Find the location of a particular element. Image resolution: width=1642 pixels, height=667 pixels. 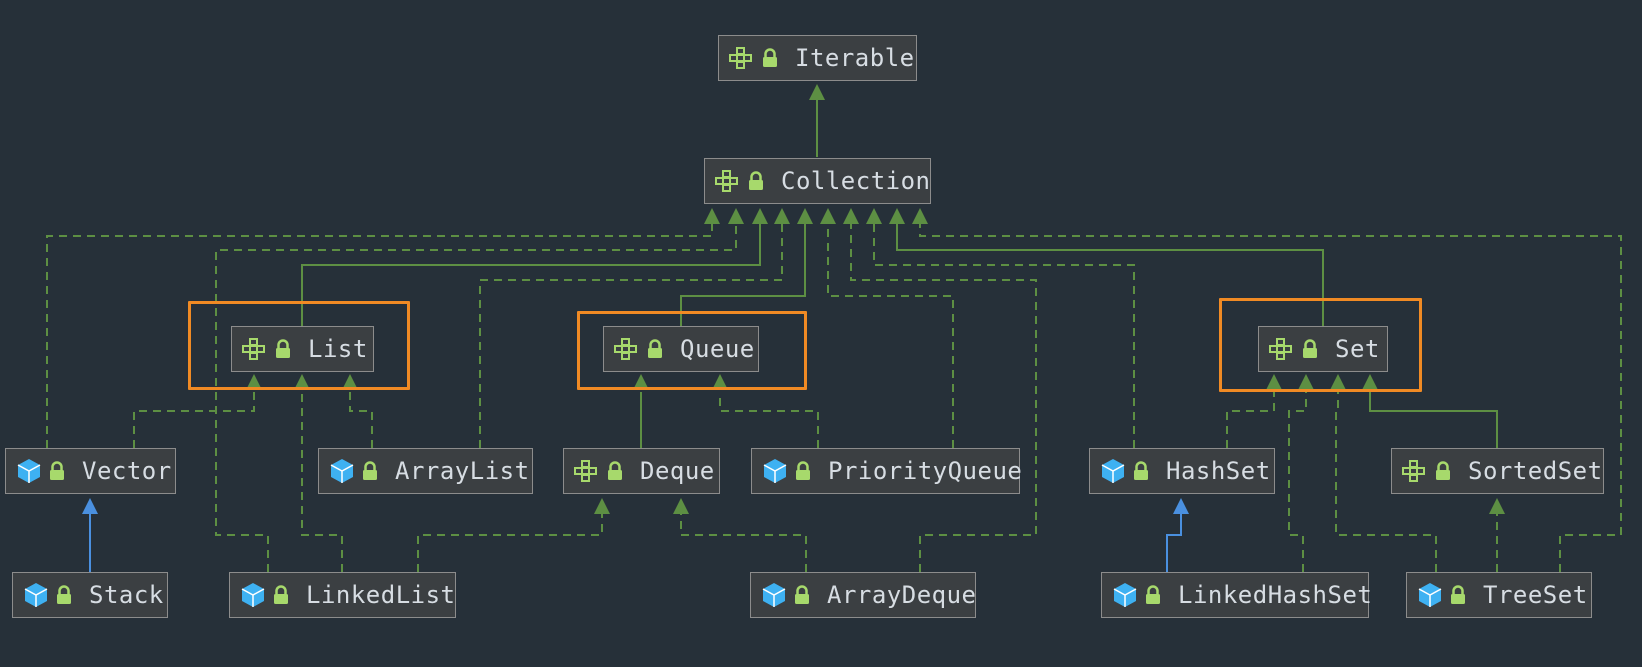

node-hashset: HashSet is located at coordinates (1182, 471).